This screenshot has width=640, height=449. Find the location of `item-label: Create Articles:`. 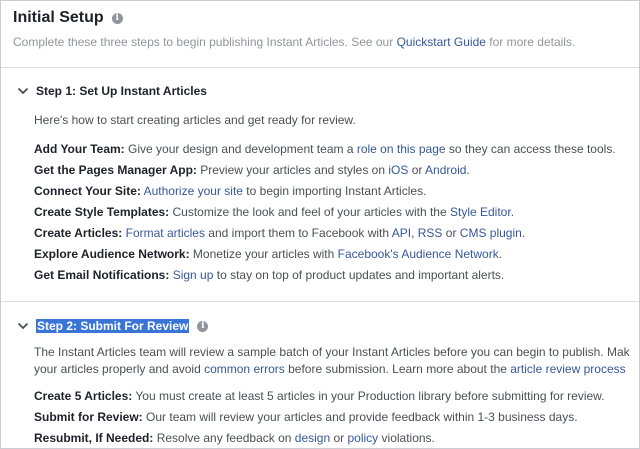

item-label: Create Articles: is located at coordinates (78, 233).